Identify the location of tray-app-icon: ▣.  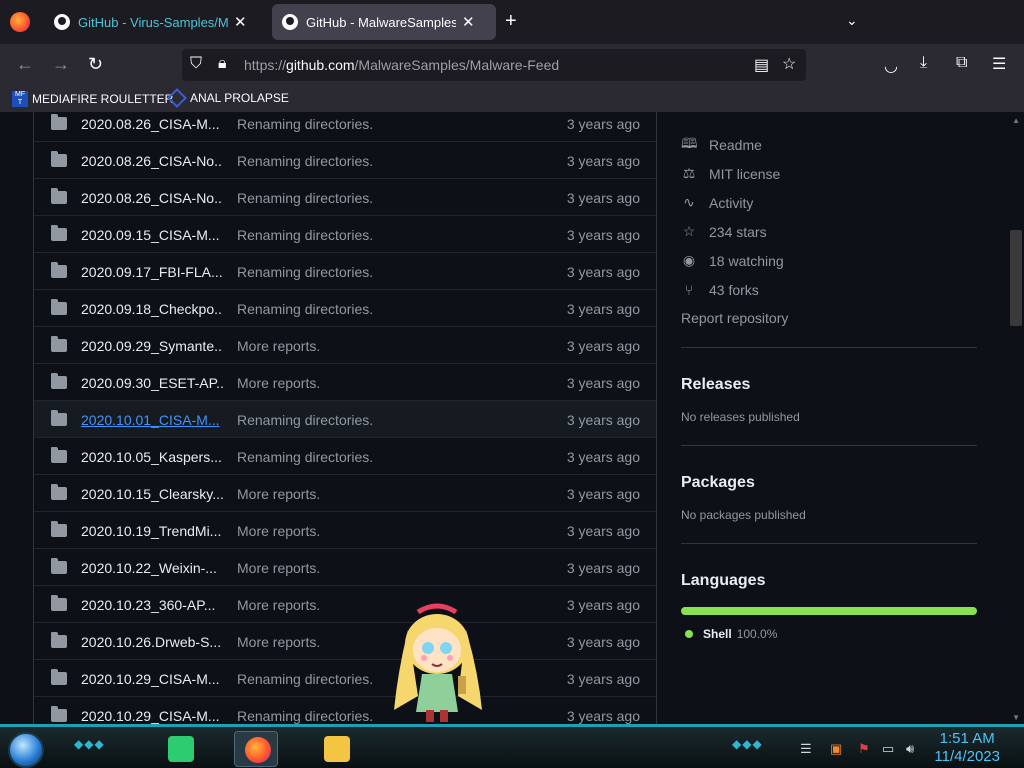
(836, 749).